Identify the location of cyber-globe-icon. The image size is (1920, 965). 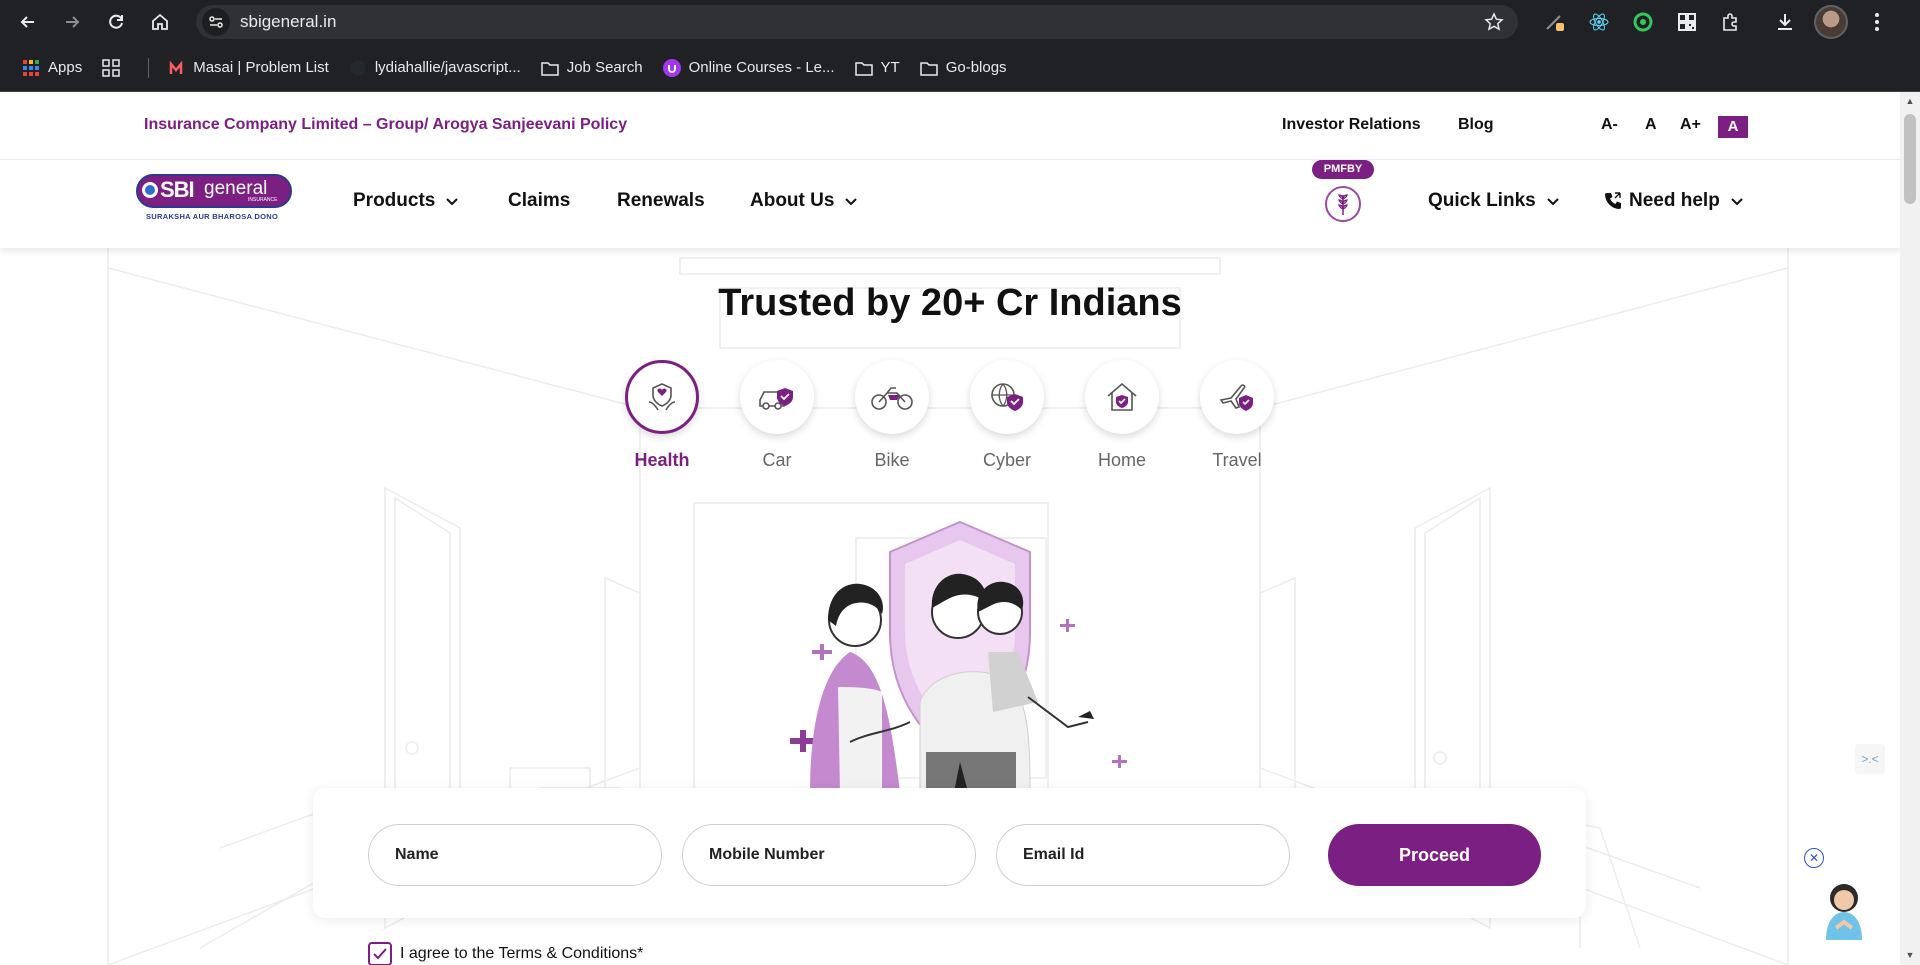
(1007, 397).